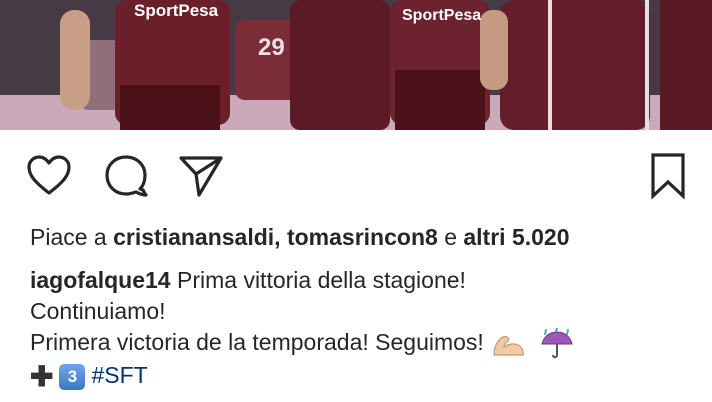 This screenshot has height=402, width=712. I want to click on umbrella-rain-icon, so click(557, 343).